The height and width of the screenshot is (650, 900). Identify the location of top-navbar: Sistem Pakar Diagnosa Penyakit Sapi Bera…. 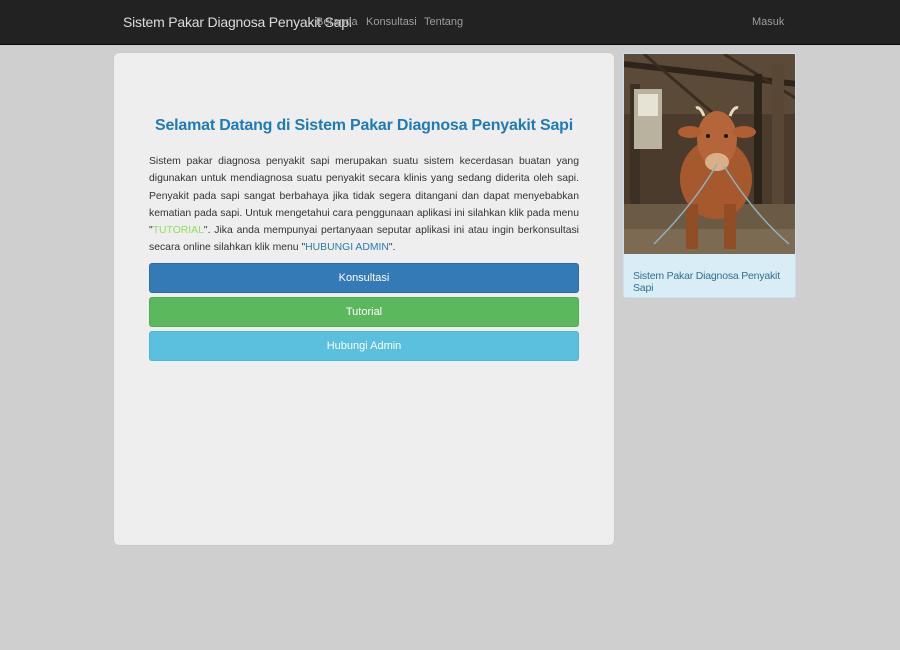
(450, 22).